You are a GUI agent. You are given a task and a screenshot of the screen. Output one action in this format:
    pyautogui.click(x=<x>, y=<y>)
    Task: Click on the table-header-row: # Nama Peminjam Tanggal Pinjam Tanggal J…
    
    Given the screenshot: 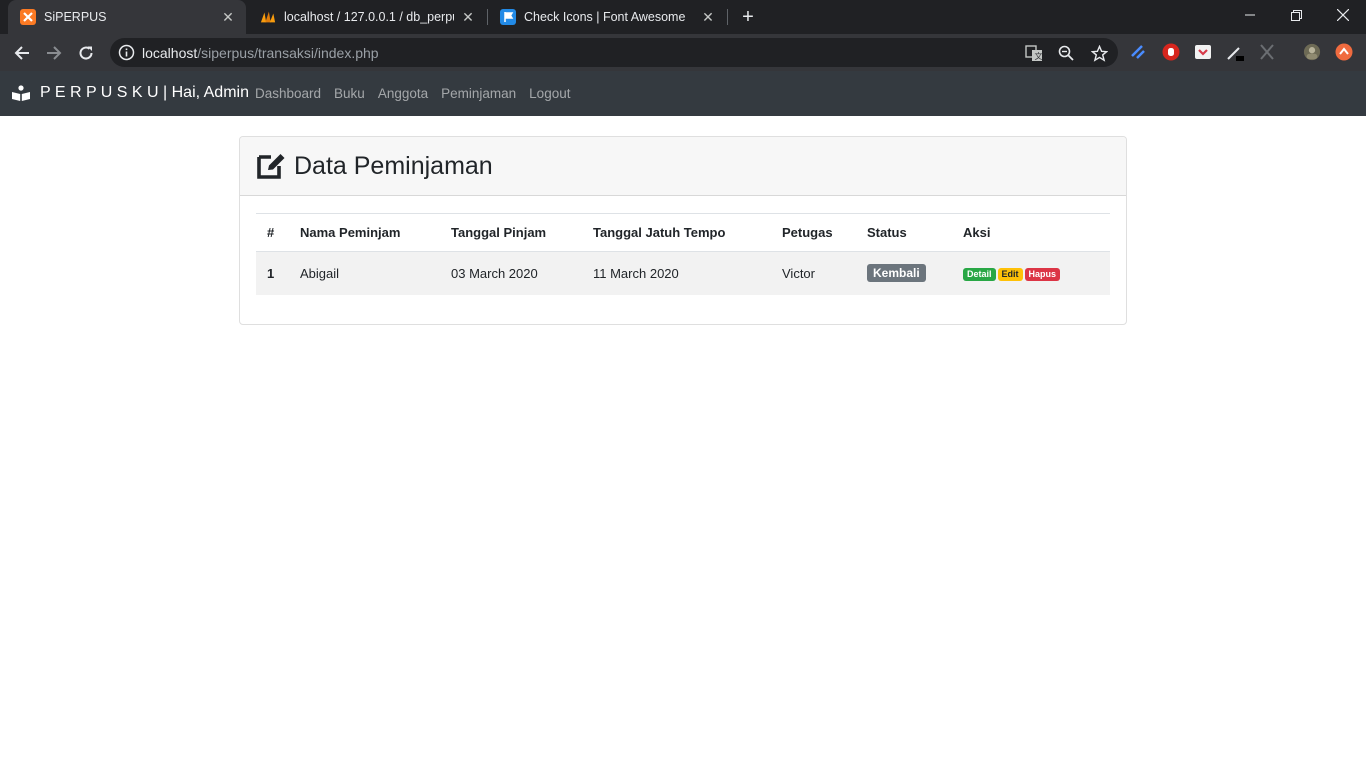 What is the action you would take?
    pyautogui.click(x=683, y=232)
    